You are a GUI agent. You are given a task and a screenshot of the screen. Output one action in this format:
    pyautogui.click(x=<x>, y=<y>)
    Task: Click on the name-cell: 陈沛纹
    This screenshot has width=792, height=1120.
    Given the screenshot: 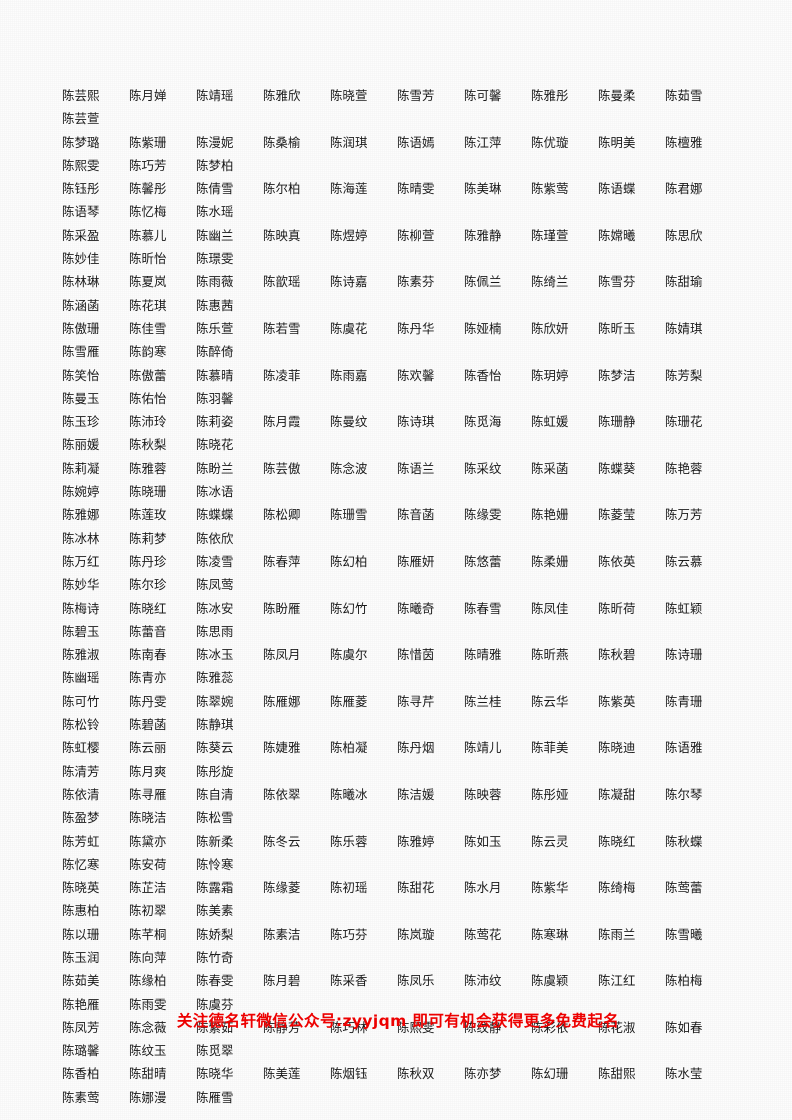 What is the action you would take?
    pyautogui.click(x=483, y=981)
    